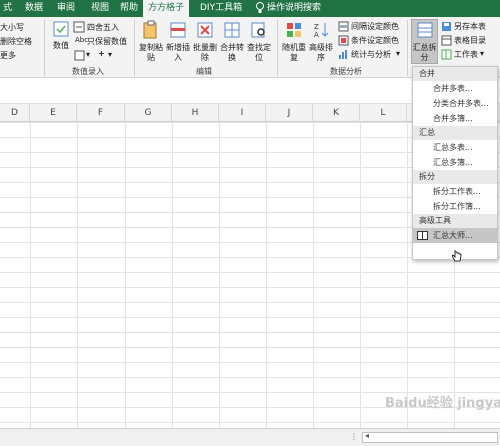 This screenshot has width=500, height=446. Describe the element at coordinates (148, 113) in the screenshot. I see `column-header: G` at that location.